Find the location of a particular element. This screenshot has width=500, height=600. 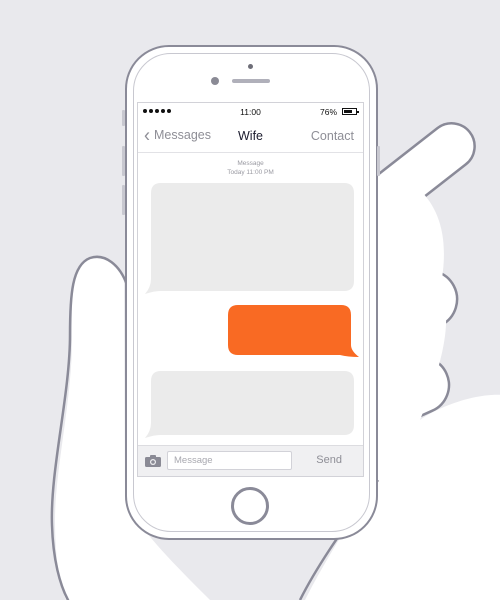

send-button: Send is located at coordinates (329, 460).